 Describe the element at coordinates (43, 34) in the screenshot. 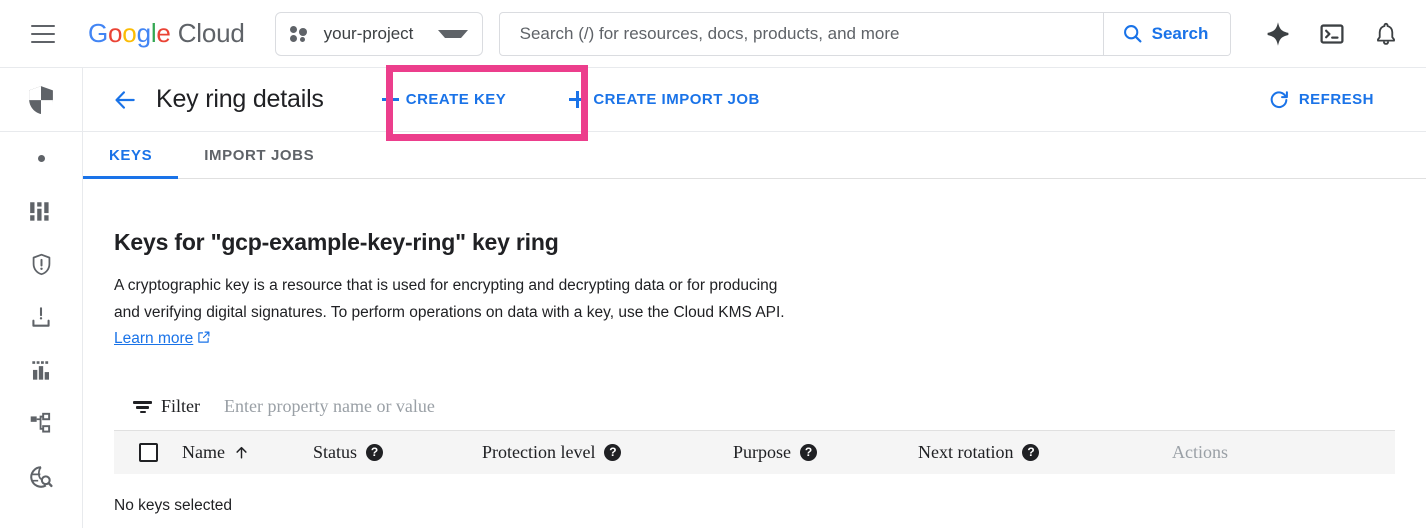

I see `hamburger-menu-icon` at that location.